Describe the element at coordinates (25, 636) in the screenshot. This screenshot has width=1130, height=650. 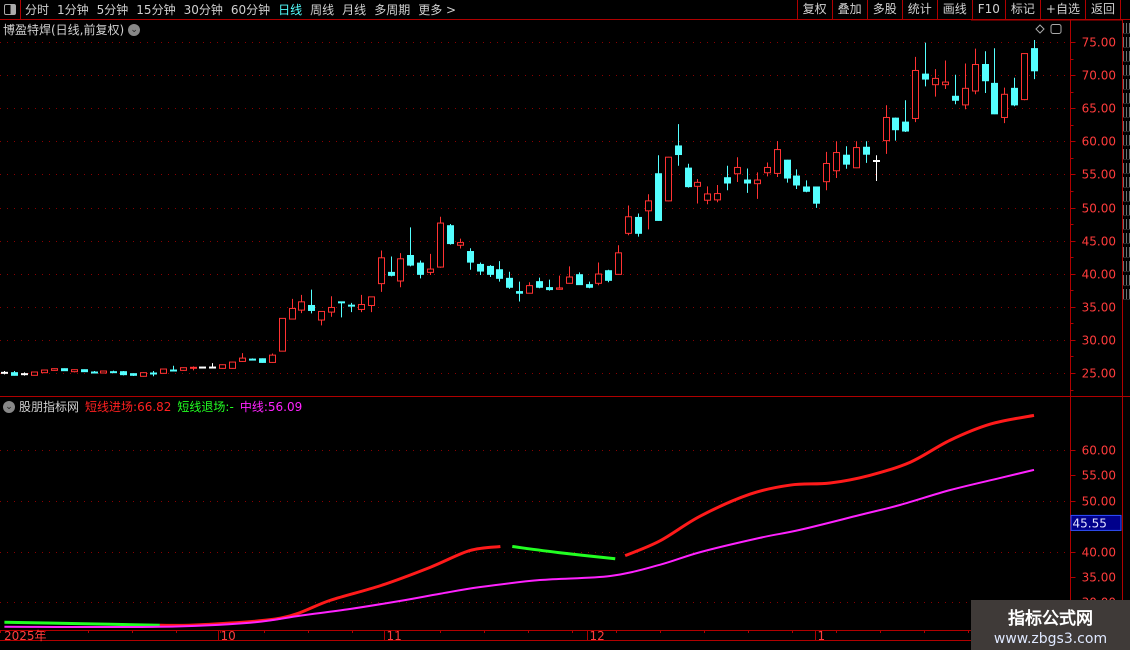
I see `date-label: 2025年` at that location.